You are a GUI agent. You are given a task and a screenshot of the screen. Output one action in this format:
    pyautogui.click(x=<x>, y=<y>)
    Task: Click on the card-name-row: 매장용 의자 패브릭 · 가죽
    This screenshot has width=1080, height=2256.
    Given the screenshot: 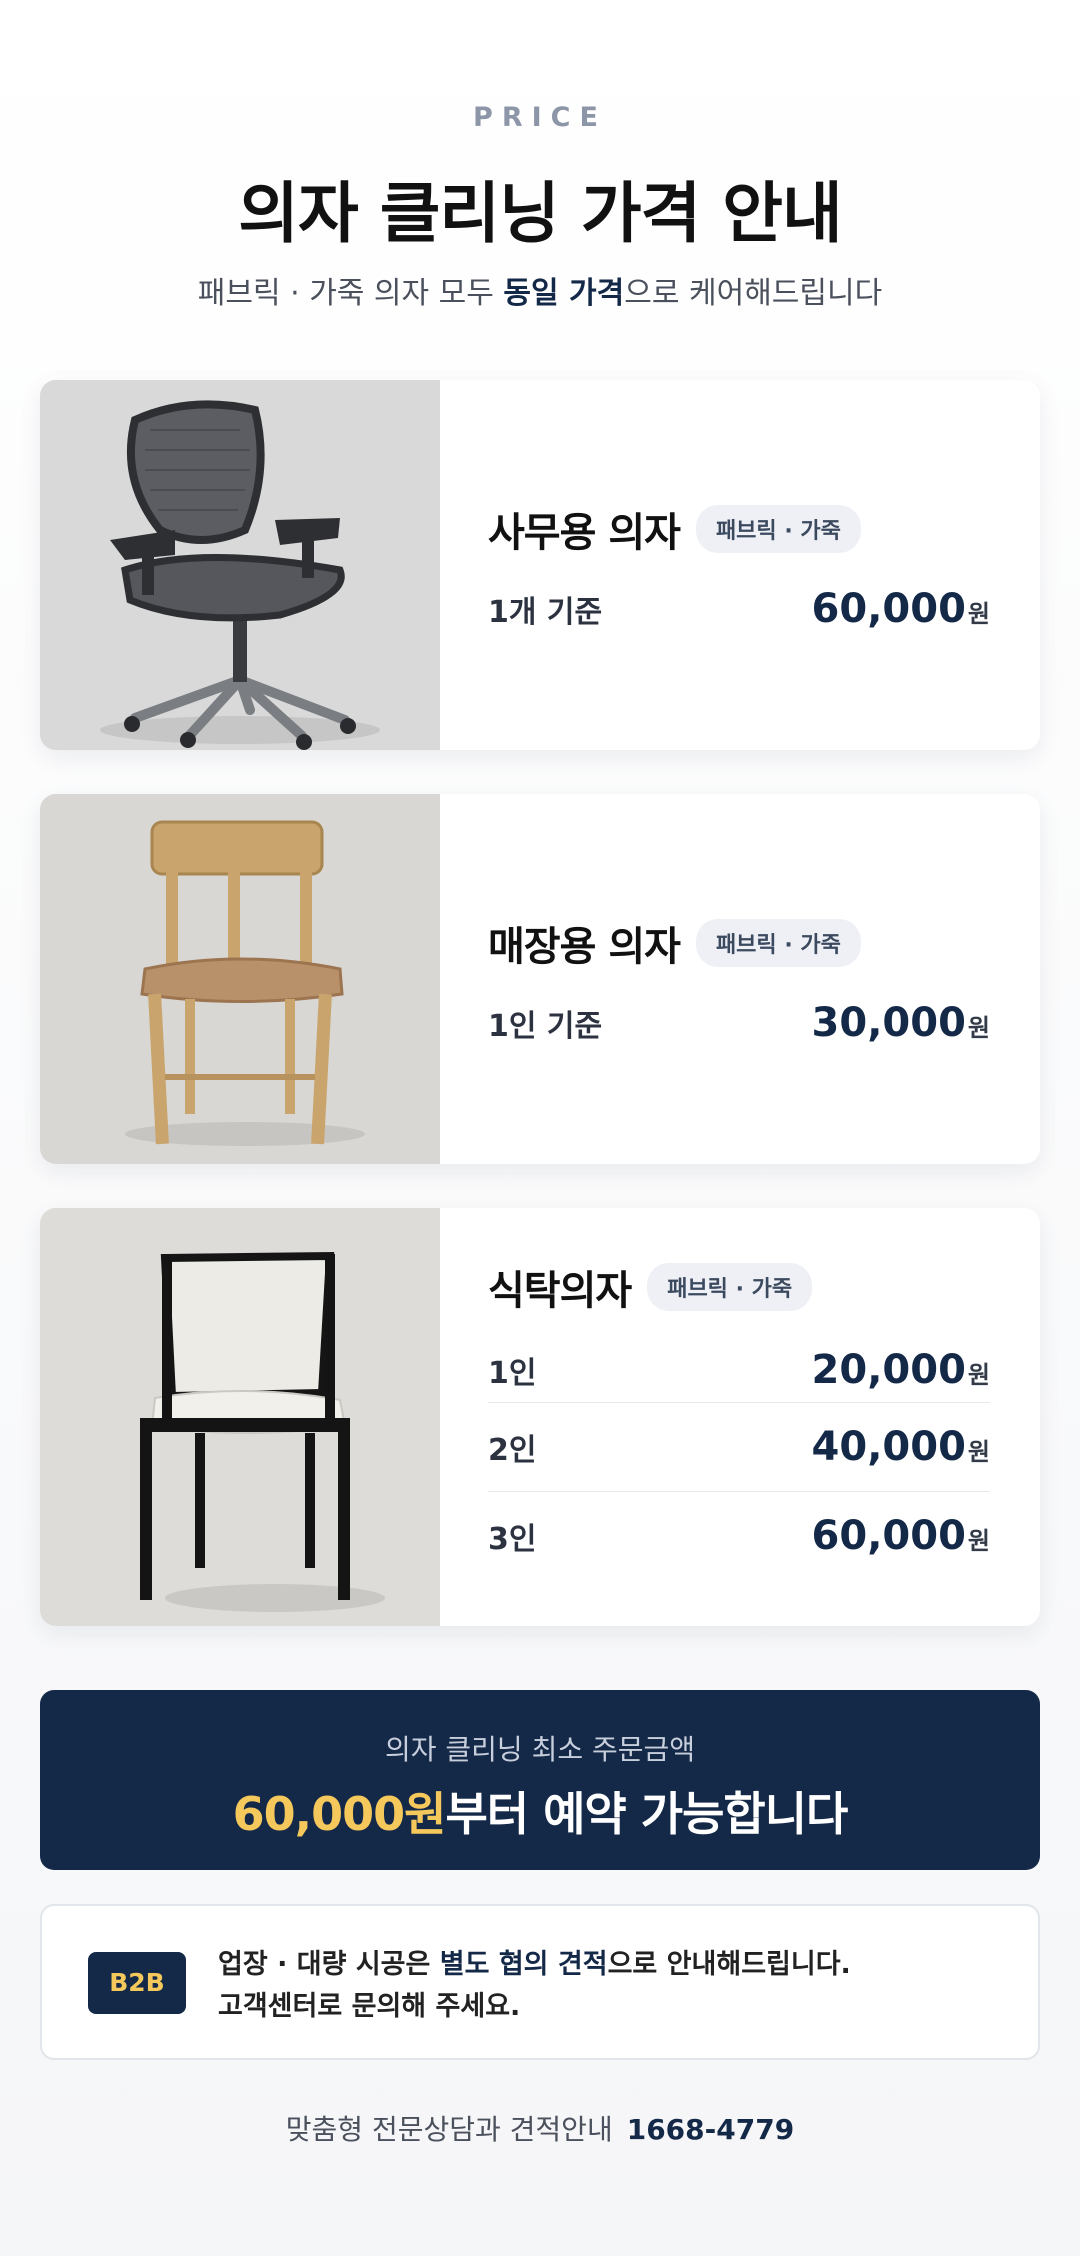 What is the action you would take?
    pyautogui.click(x=739, y=943)
    